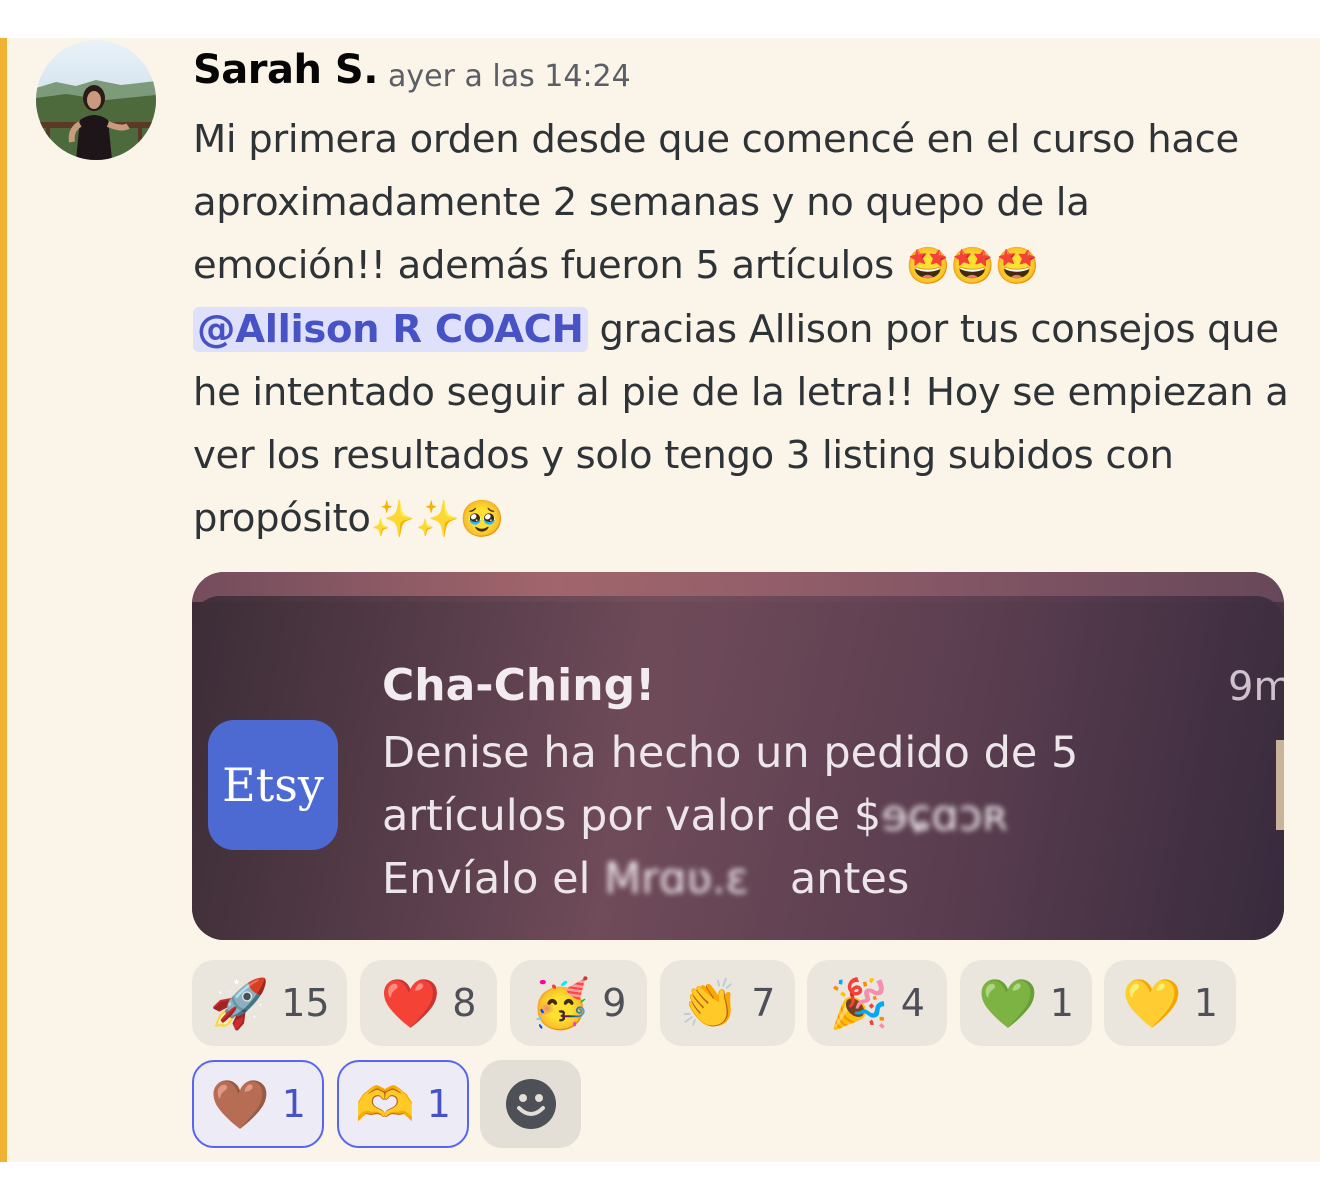 The image size is (1320, 1196). I want to click on reaction-party-popper: 🎉 4, so click(877, 1003).